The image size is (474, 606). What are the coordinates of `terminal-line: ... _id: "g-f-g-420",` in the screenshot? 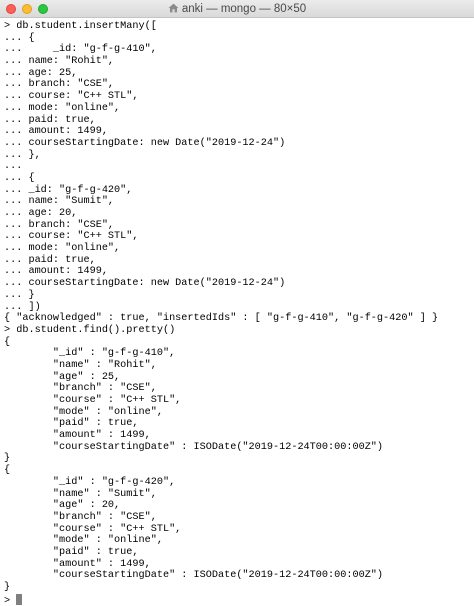 It's located at (68, 190).